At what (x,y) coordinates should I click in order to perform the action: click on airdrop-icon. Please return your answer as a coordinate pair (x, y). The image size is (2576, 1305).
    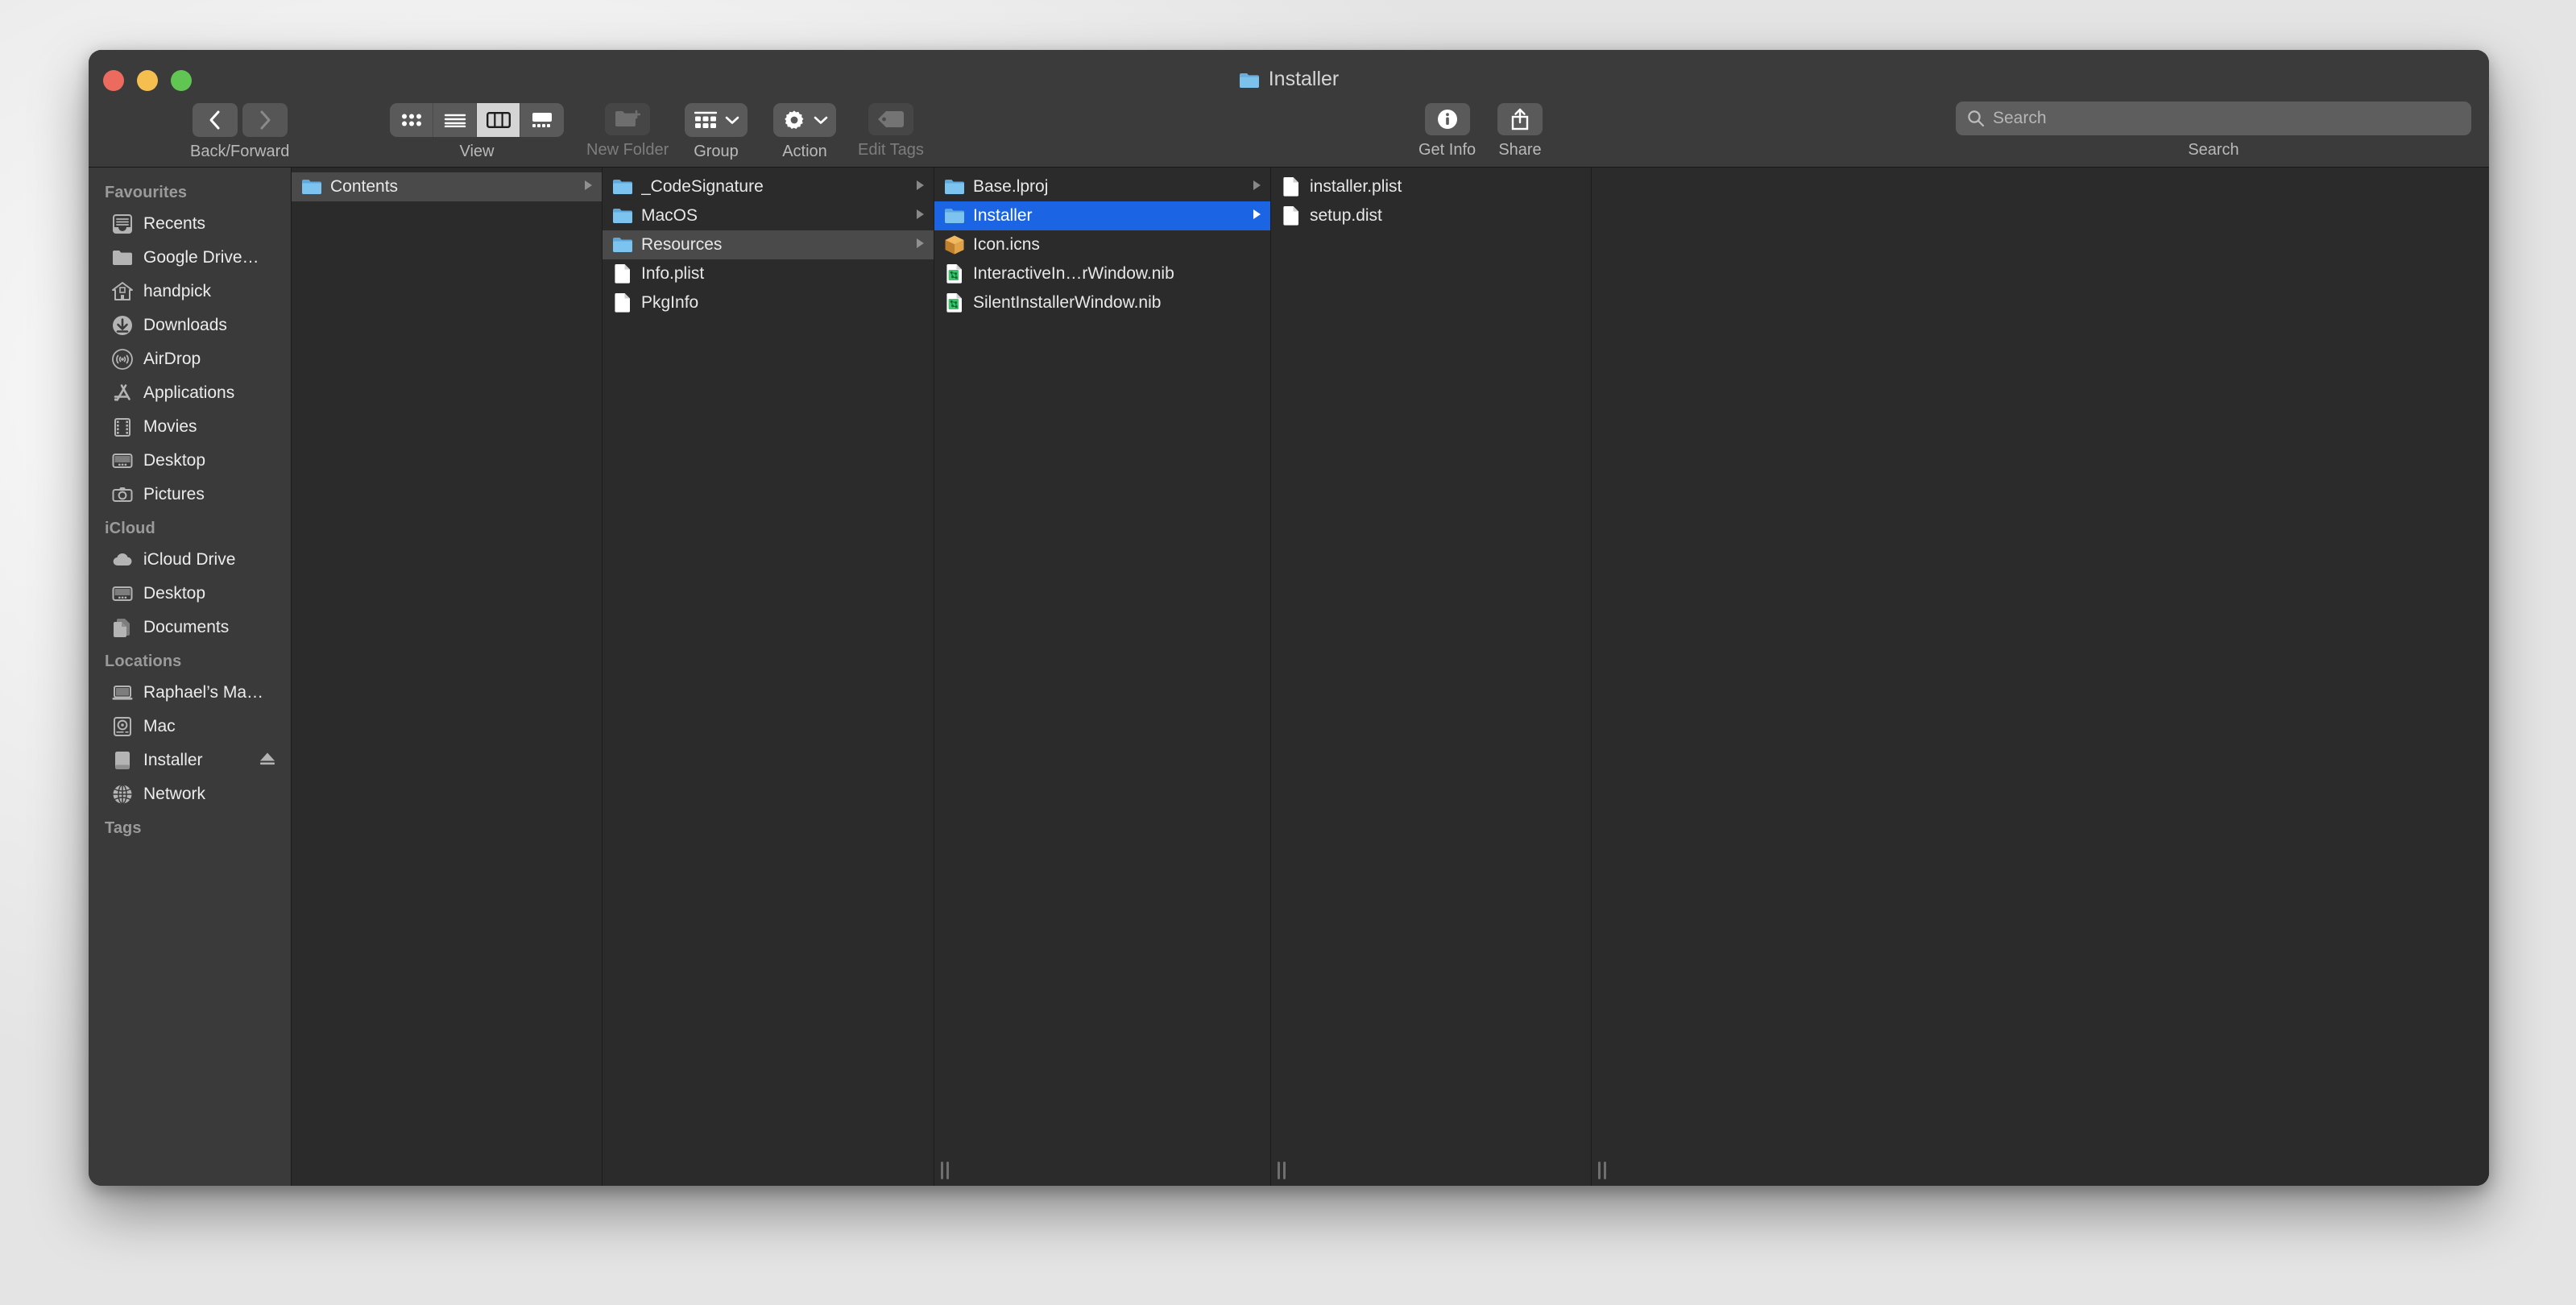
    Looking at the image, I should click on (122, 359).